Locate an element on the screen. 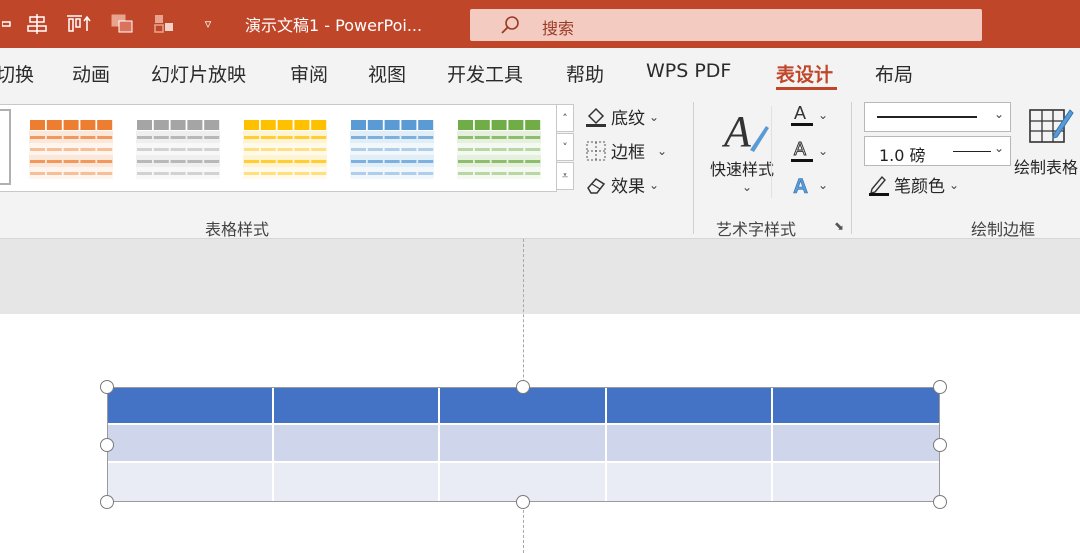  text-fill-button: A ⌄ is located at coordinates (809, 115).